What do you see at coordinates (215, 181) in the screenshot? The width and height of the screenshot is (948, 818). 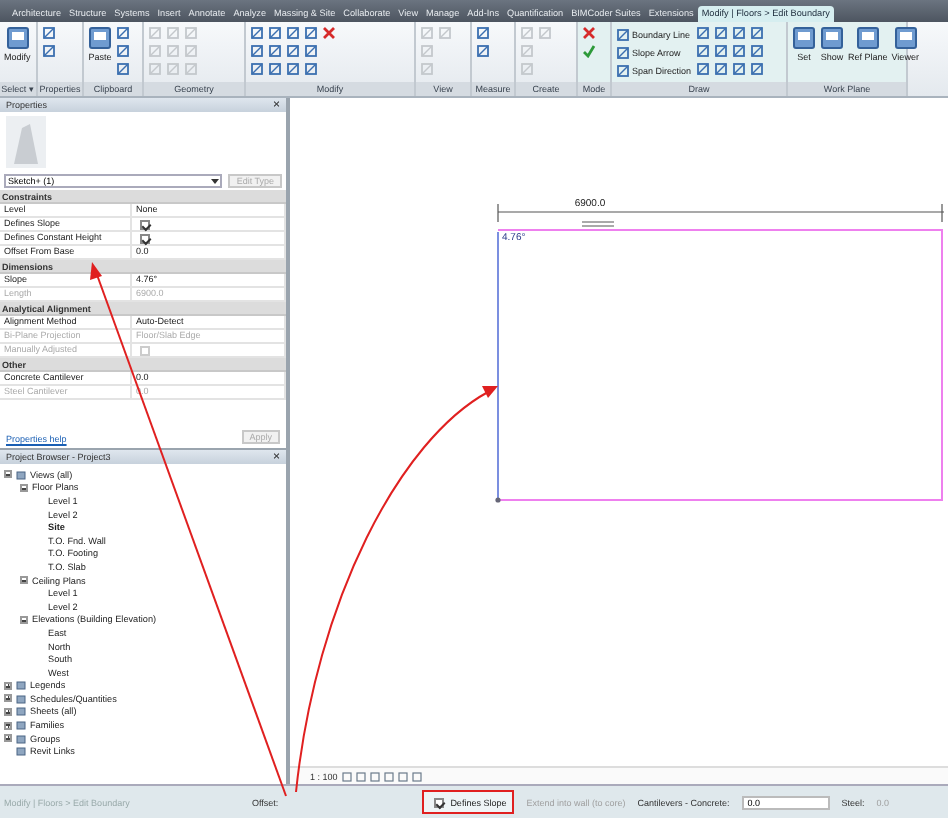 I see `caret-icon` at bounding box center [215, 181].